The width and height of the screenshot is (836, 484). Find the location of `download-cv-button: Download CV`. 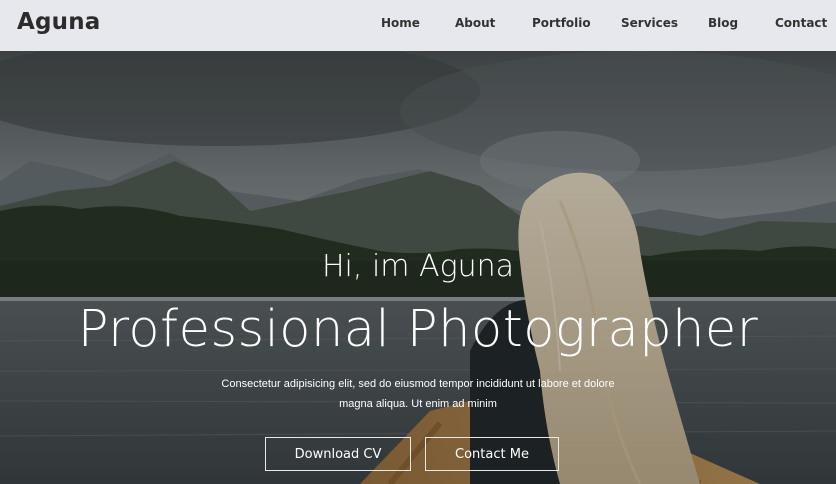

download-cv-button: Download CV is located at coordinates (338, 454).